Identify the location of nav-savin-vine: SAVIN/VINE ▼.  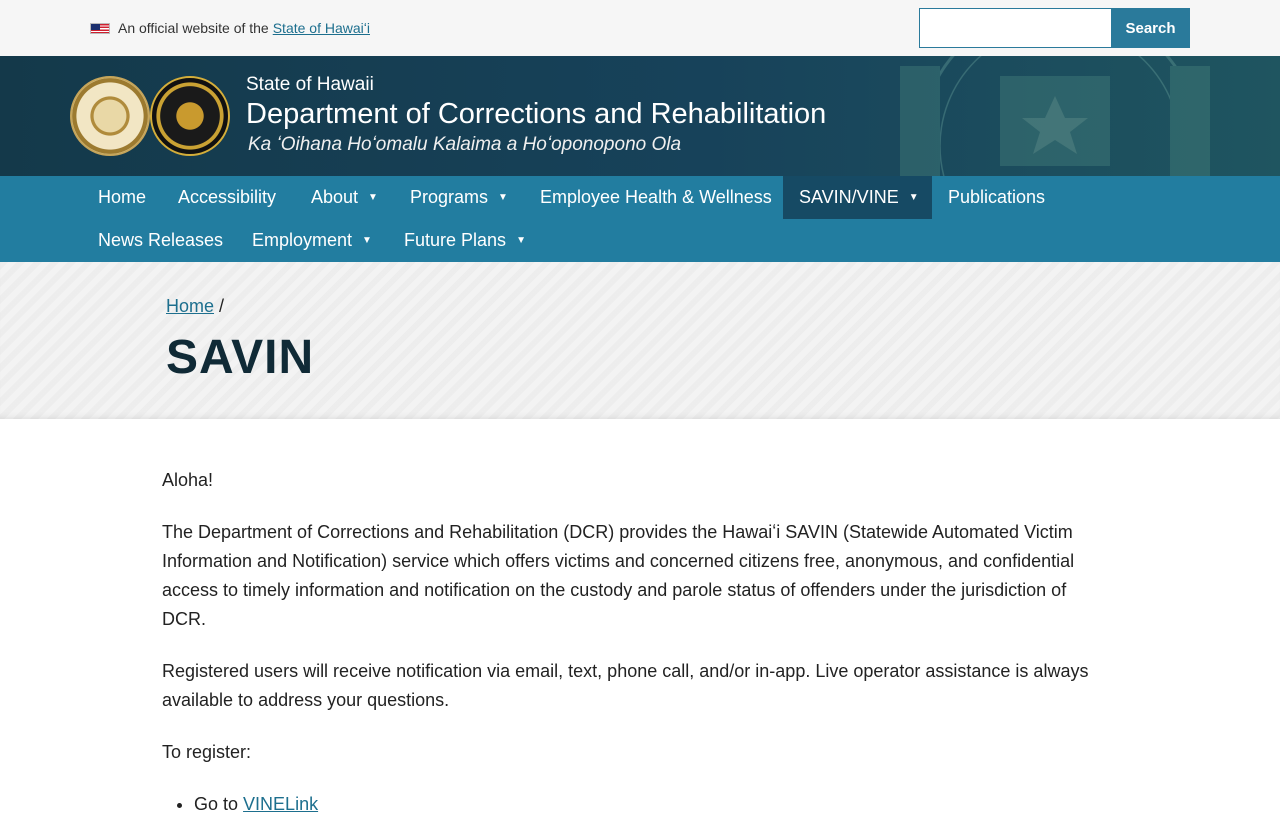
(857, 197).